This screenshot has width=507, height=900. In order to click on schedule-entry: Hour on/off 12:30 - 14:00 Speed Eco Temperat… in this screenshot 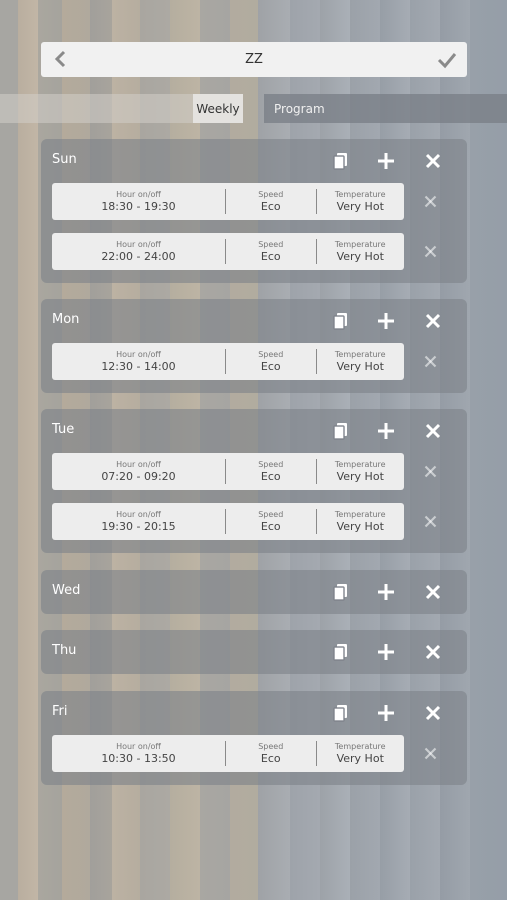, I will do `click(228, 361)`.